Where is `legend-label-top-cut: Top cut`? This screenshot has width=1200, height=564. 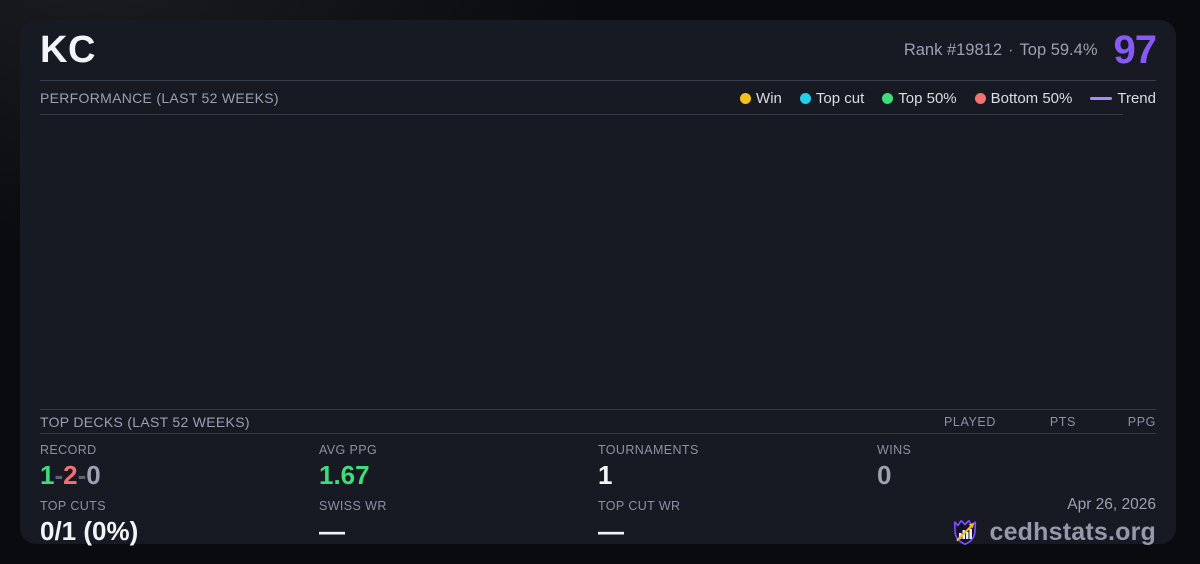
legend-label-top-cut: Top cut is located at coordinates (840, 98).